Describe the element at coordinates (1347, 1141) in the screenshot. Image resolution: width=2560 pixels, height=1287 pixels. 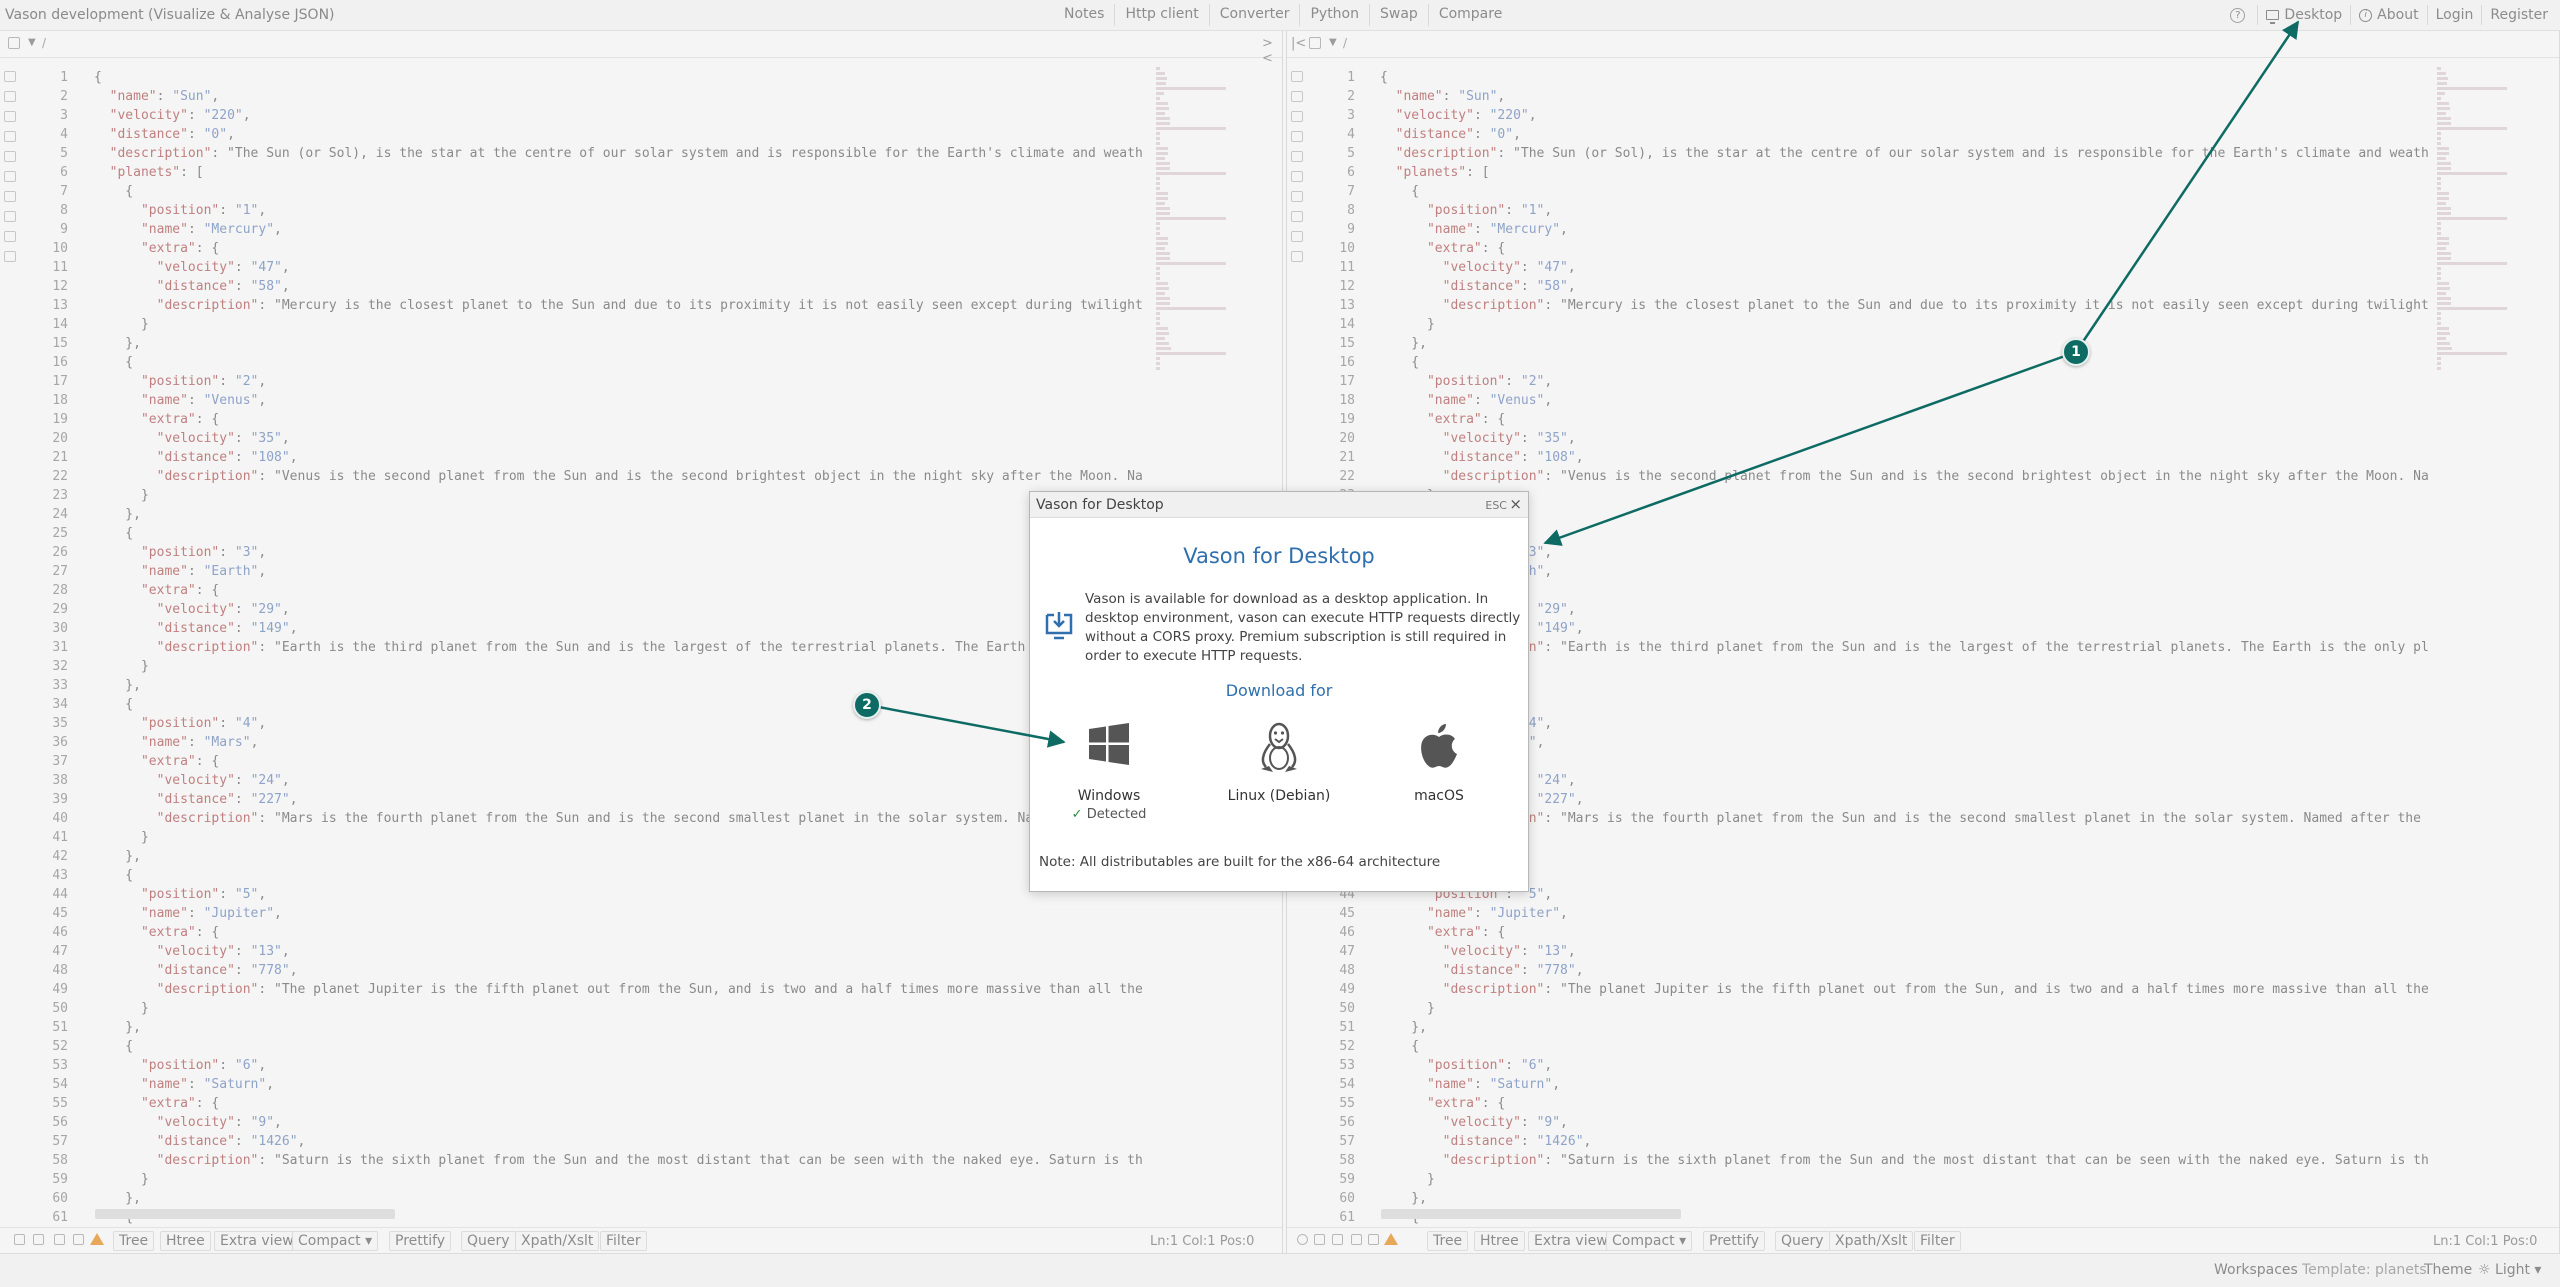
I see `line-number: 57` at that location.